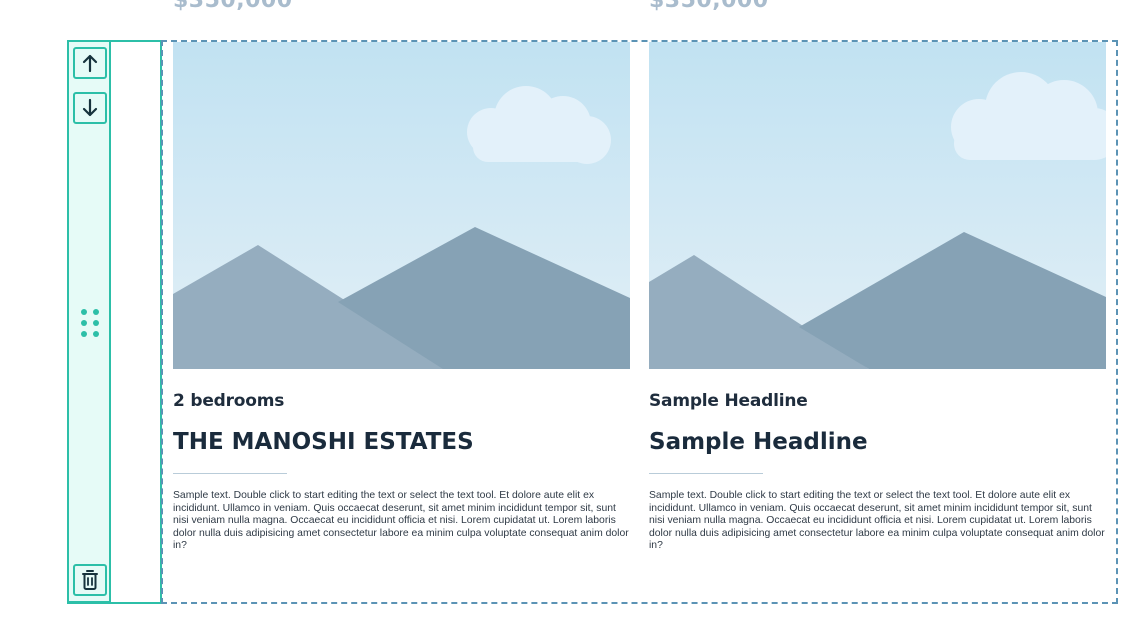 This screenshot has height=630, width=1142. I want to click on arrow-down-icon, so click(90, 107).